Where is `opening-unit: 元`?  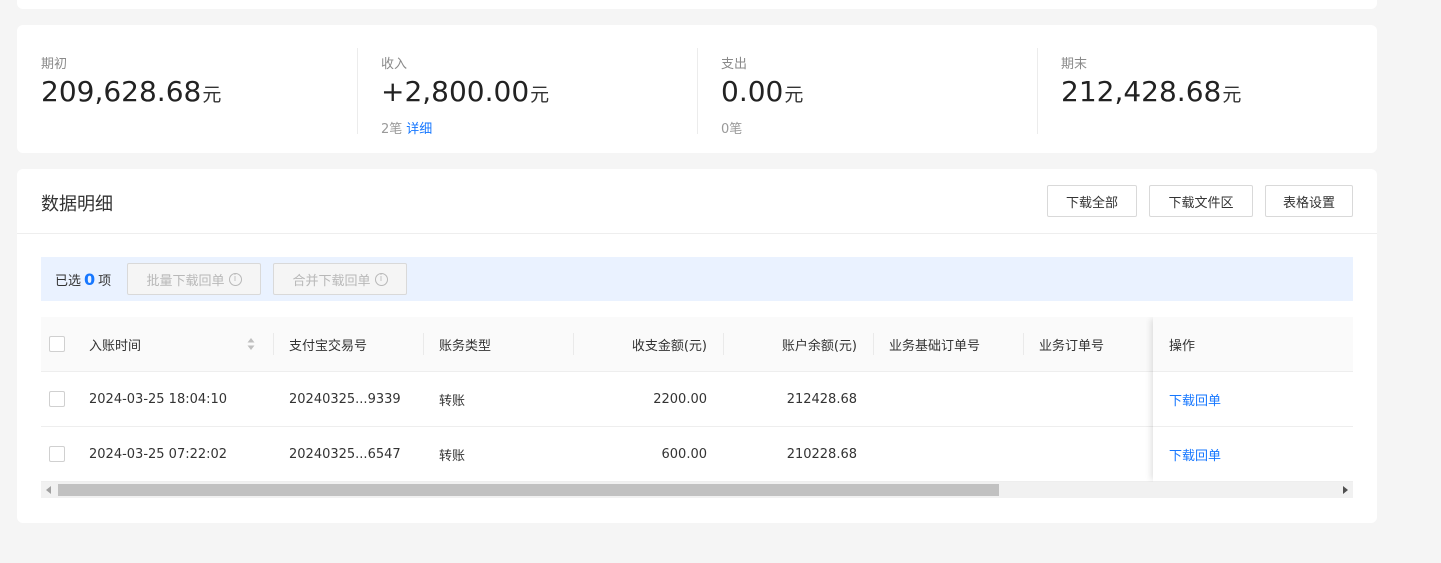 opening-unit: 元 is located at coordinates (212, 95).